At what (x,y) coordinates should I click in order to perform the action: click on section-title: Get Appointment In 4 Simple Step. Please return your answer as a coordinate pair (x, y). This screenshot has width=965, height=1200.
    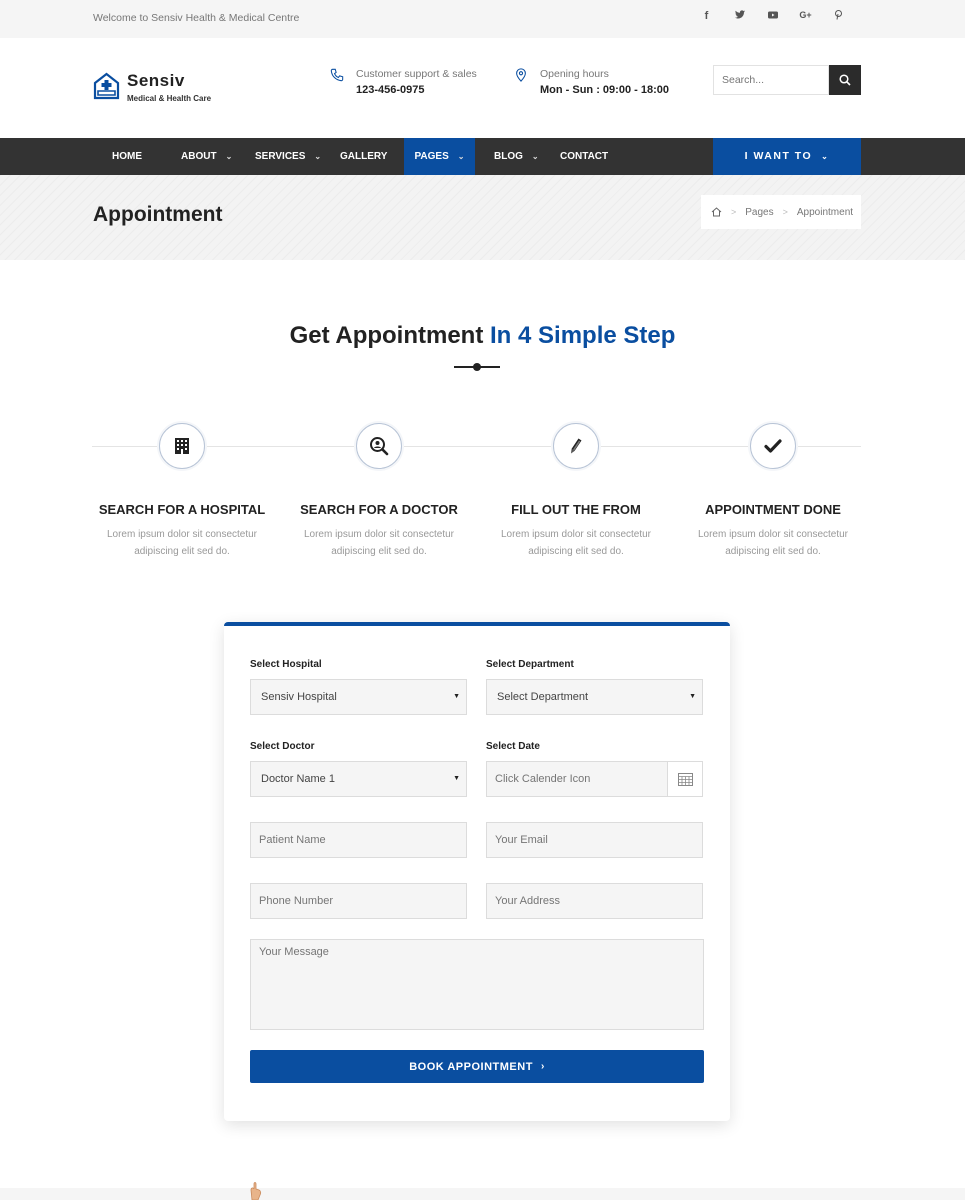
    Looking at the image, I should click on (482, 336).